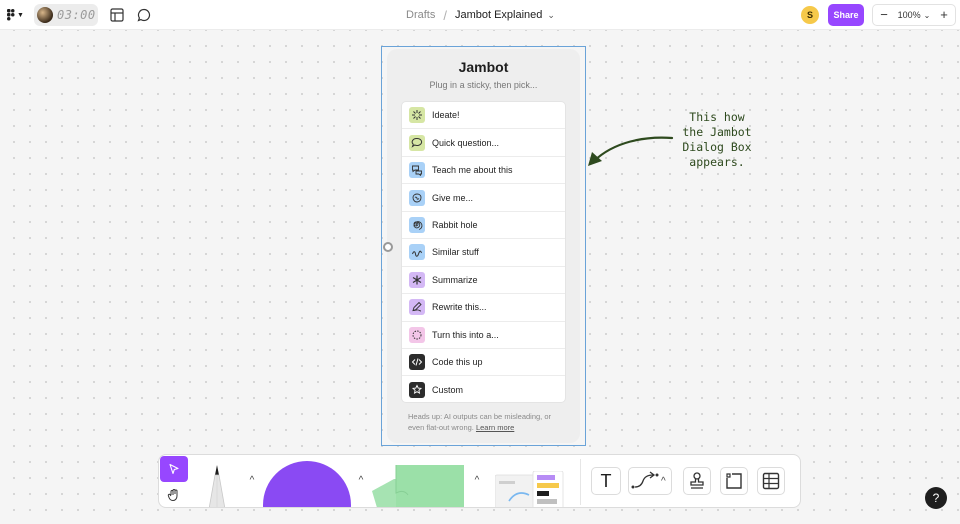  I want to click on marker-tool, so click(217, 485).